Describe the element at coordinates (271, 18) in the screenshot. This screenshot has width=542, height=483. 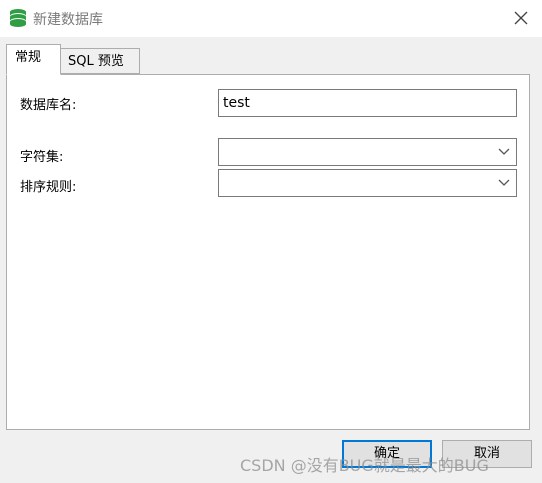
I see `title-bar: 新建数据库` at that location.